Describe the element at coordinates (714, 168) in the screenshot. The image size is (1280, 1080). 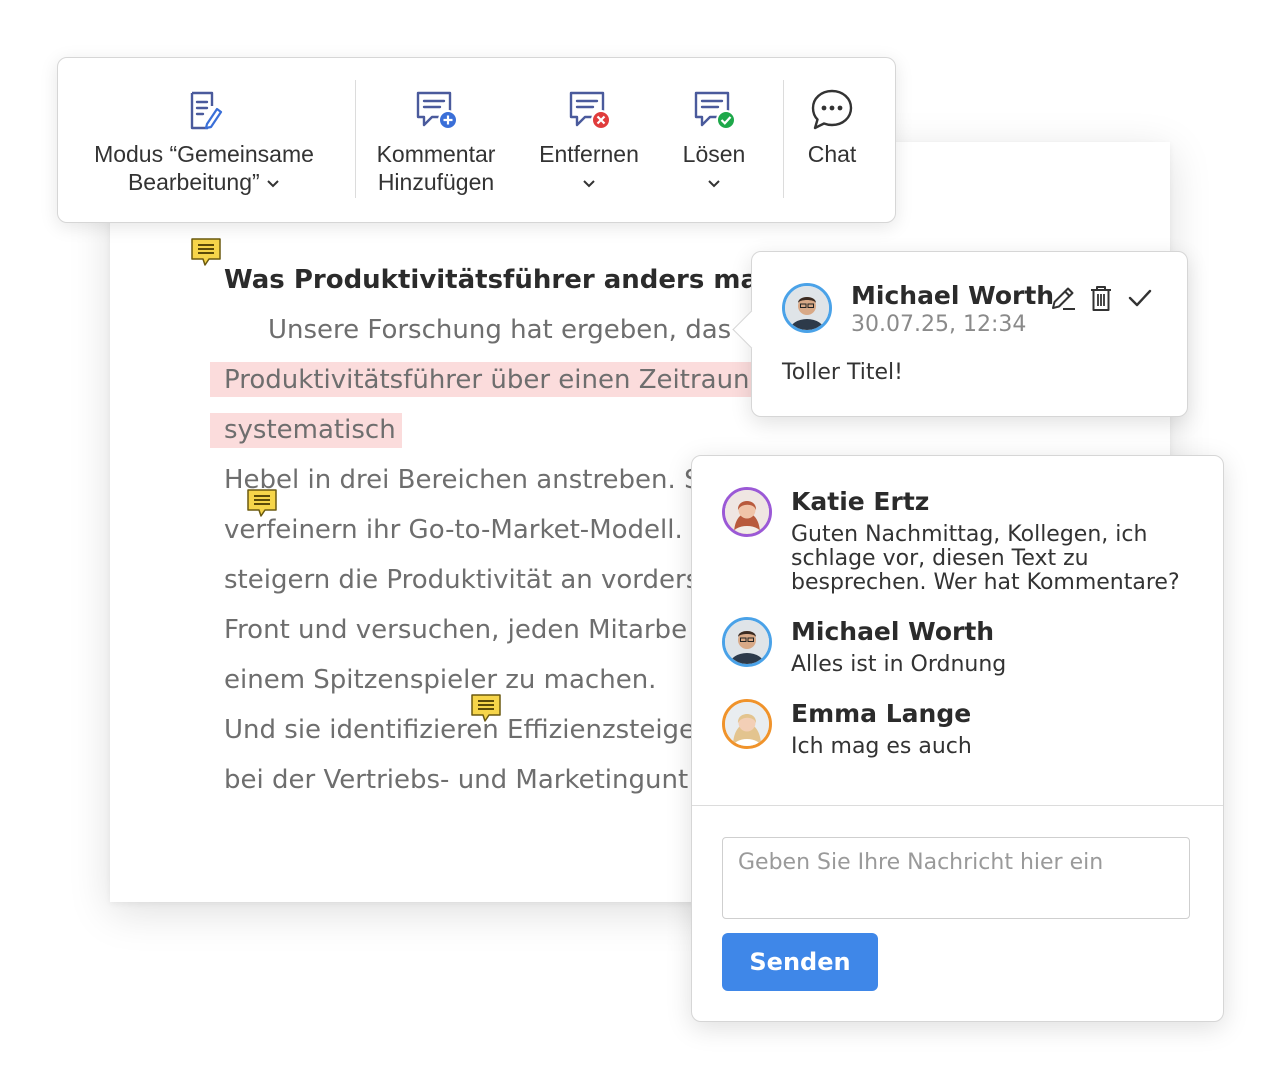
I see `resolve-comment-label: Lösen` at that location.